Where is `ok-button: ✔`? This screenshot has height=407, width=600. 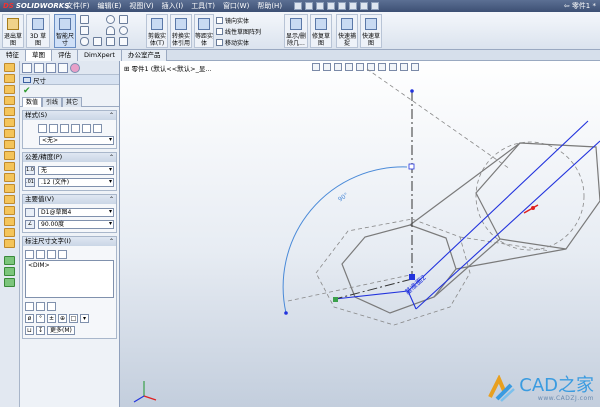 ok-button: ✔ is located at coordinates (69, 91).